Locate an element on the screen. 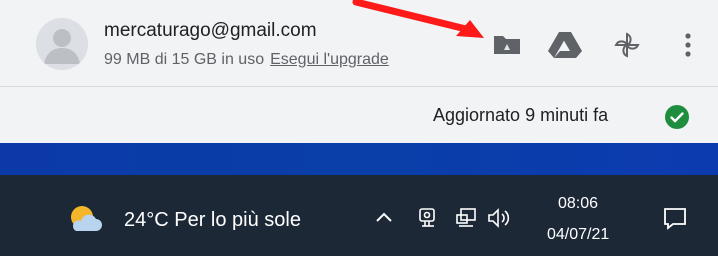 The width and height of the screenshot is (718, 256). user-silhouette-icon is located at coordinates (62, 46).